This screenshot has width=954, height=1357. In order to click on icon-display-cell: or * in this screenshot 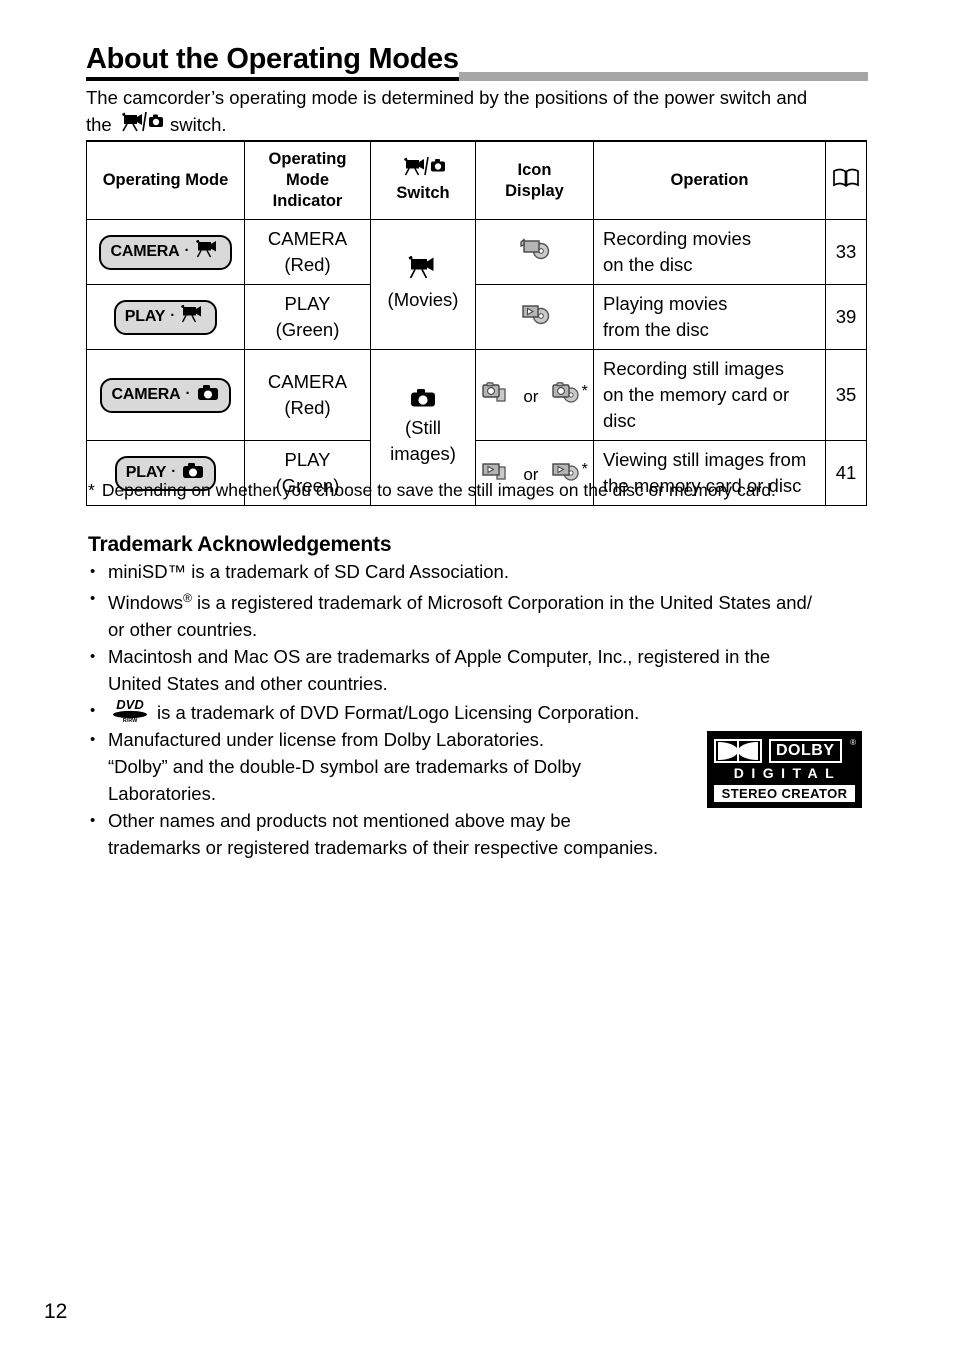, I will do `click(534, 395)`.